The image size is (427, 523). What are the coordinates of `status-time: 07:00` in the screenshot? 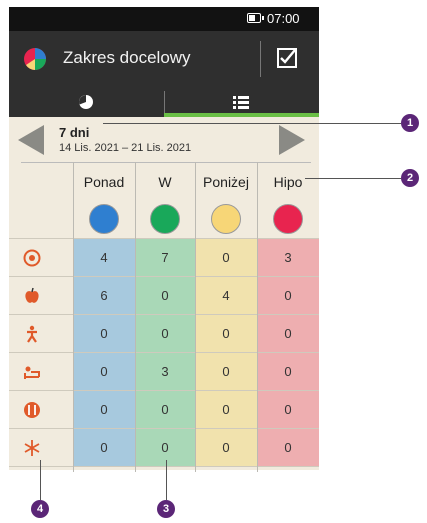 It's located at (283, 18).